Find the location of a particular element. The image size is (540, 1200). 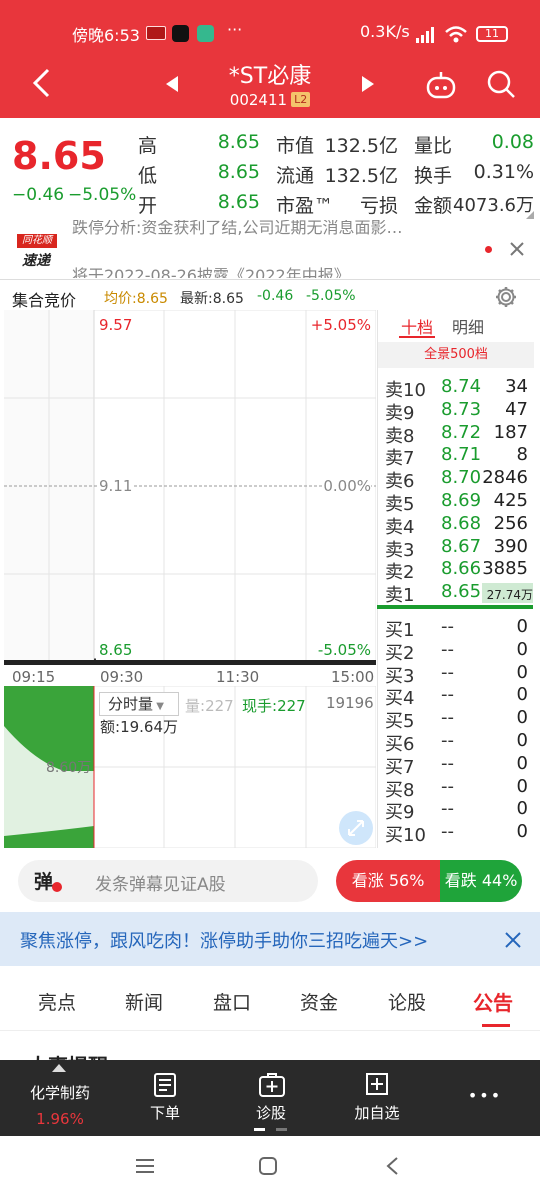

fullscreen-icon is located at coordinates (356, 828).